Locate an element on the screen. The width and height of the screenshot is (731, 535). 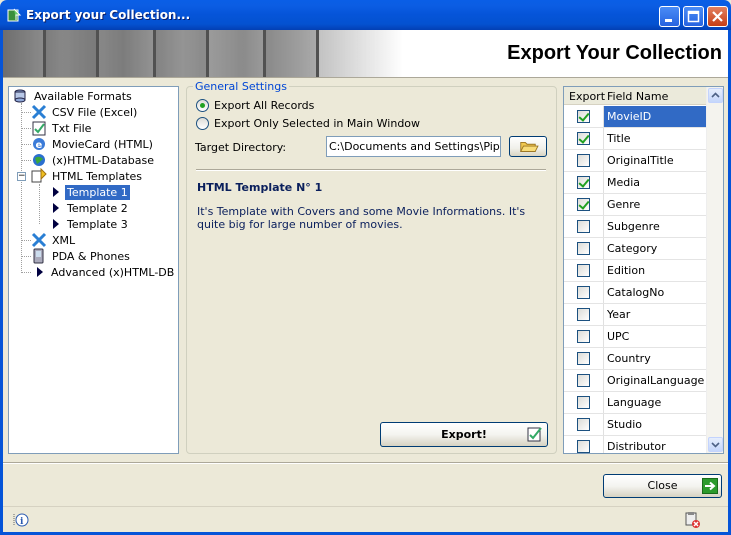
radio-export-selected: Export Only Selected in Main Window is located at coordinates (308, 123).